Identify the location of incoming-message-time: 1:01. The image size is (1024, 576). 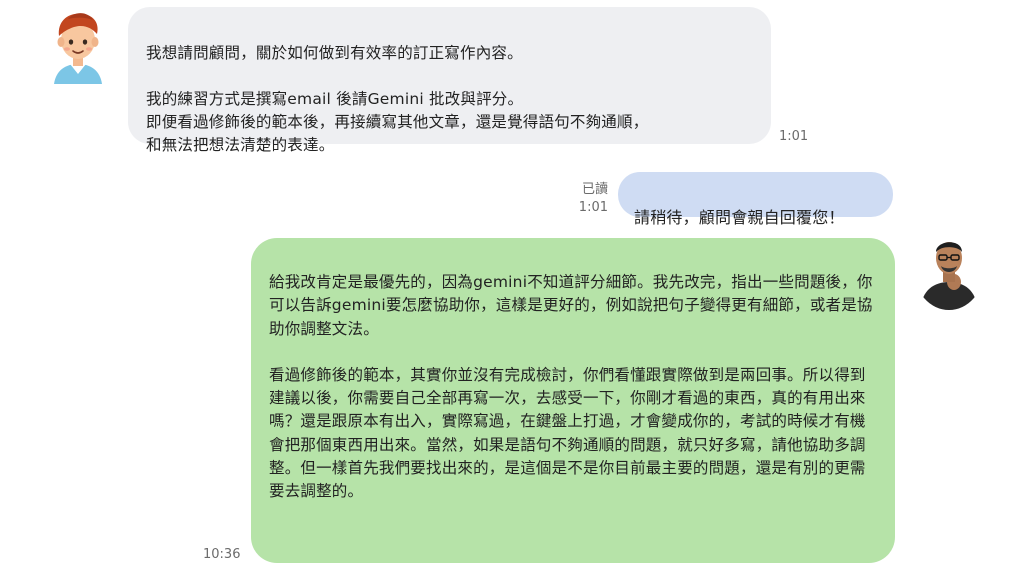
(794, 136).